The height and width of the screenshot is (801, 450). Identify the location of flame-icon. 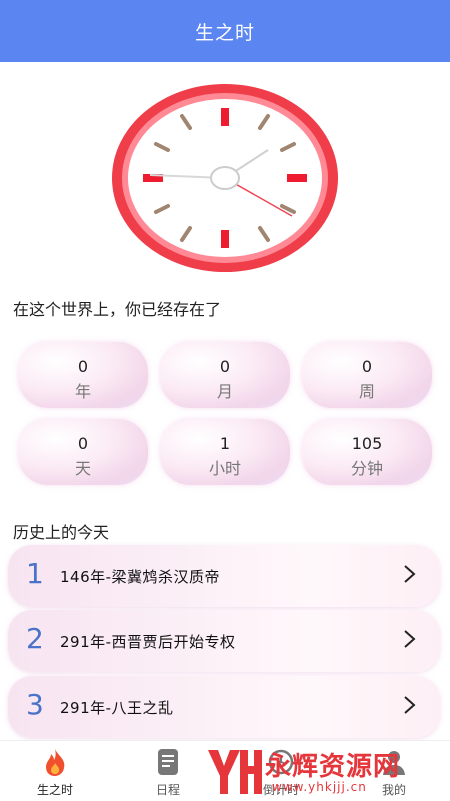
(55, 762).